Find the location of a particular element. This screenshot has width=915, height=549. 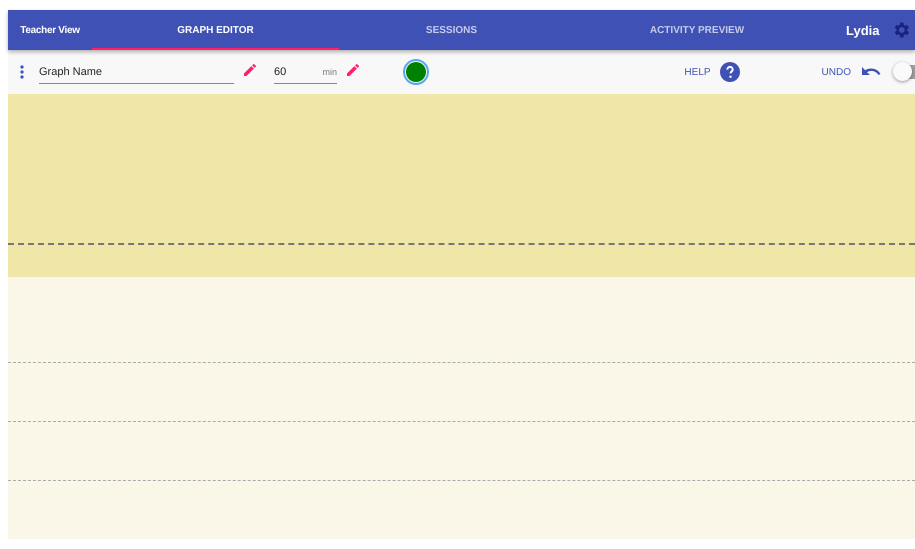

nav-tab: SESSIONS is located at coordinates (451, 30).